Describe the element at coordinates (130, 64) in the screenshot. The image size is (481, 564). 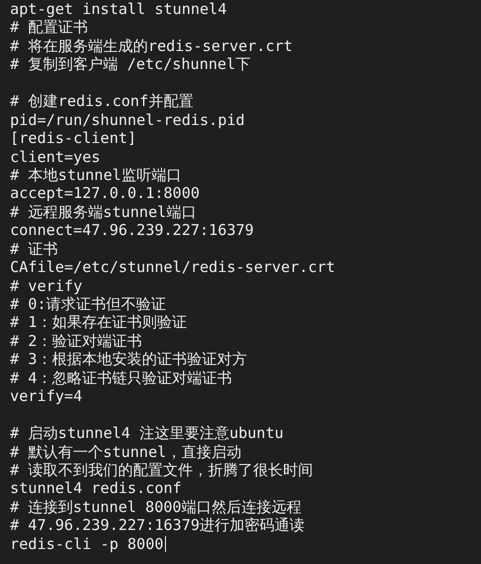
I see `code-line: # 复制到客户端 /etc/shunnel下` at that location.